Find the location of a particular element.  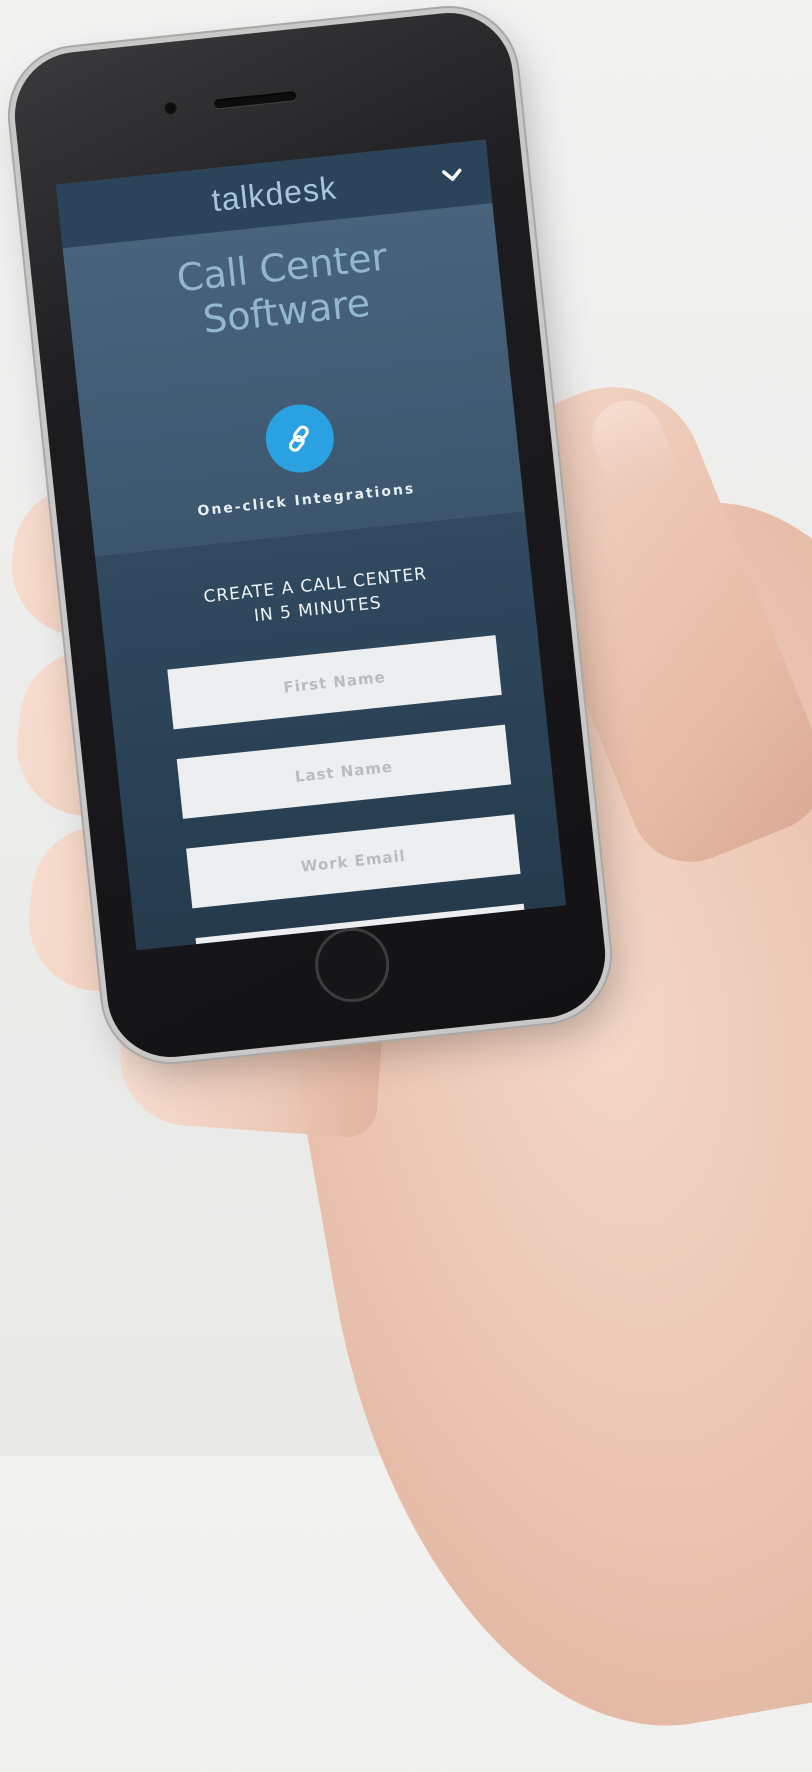

integrations-badge is located at coordinates (300, 438).